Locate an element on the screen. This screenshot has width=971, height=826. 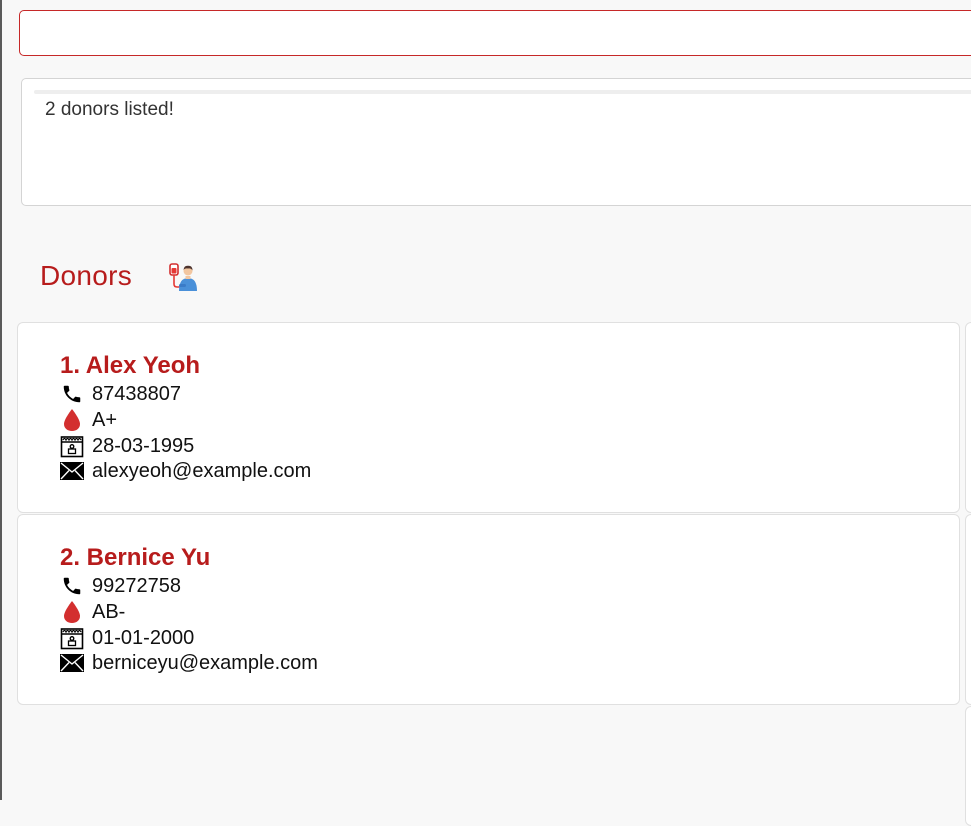
donor-dob-row: 01-01-2000 is located at coordinates (127, 638).